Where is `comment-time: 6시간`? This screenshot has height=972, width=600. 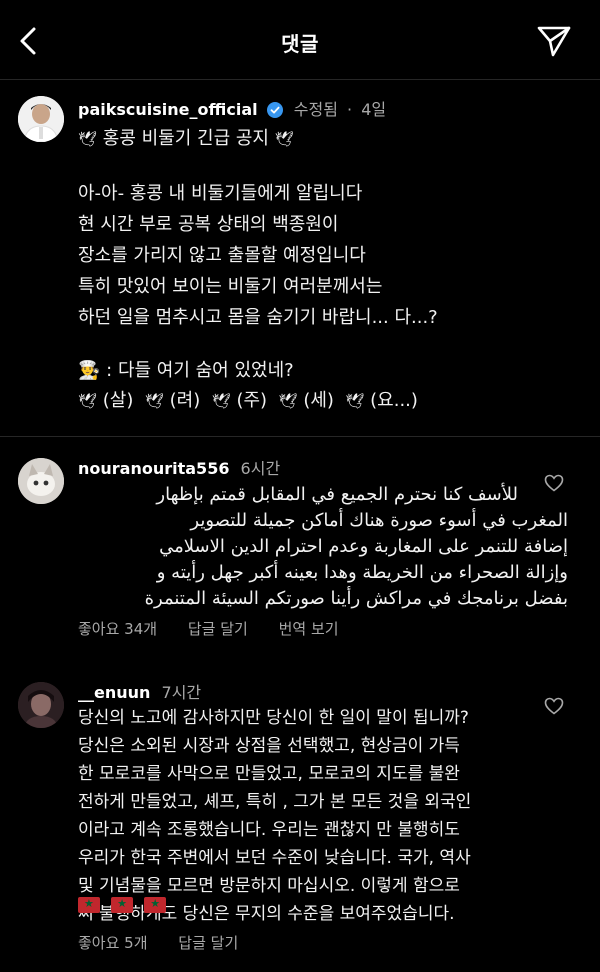 comment-time: 6시간 is located at coordinates (260, 468).